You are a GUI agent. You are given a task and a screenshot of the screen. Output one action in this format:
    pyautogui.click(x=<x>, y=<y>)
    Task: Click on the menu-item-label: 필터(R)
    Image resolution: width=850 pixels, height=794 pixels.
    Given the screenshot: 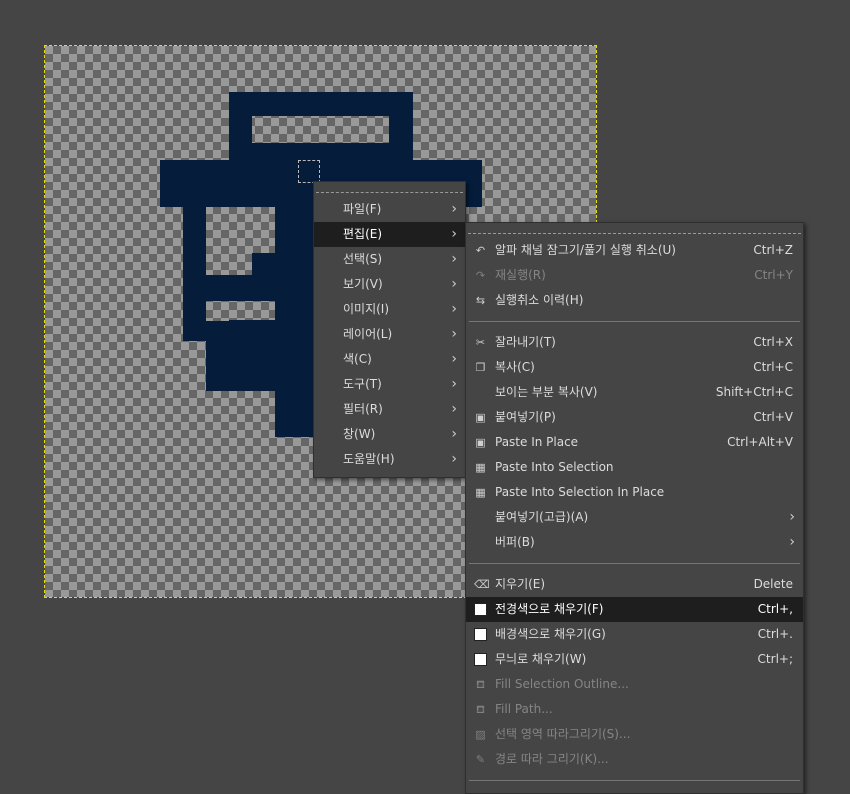 What is the action you would take?
    pyautogui.click(x=363, y=409)
    